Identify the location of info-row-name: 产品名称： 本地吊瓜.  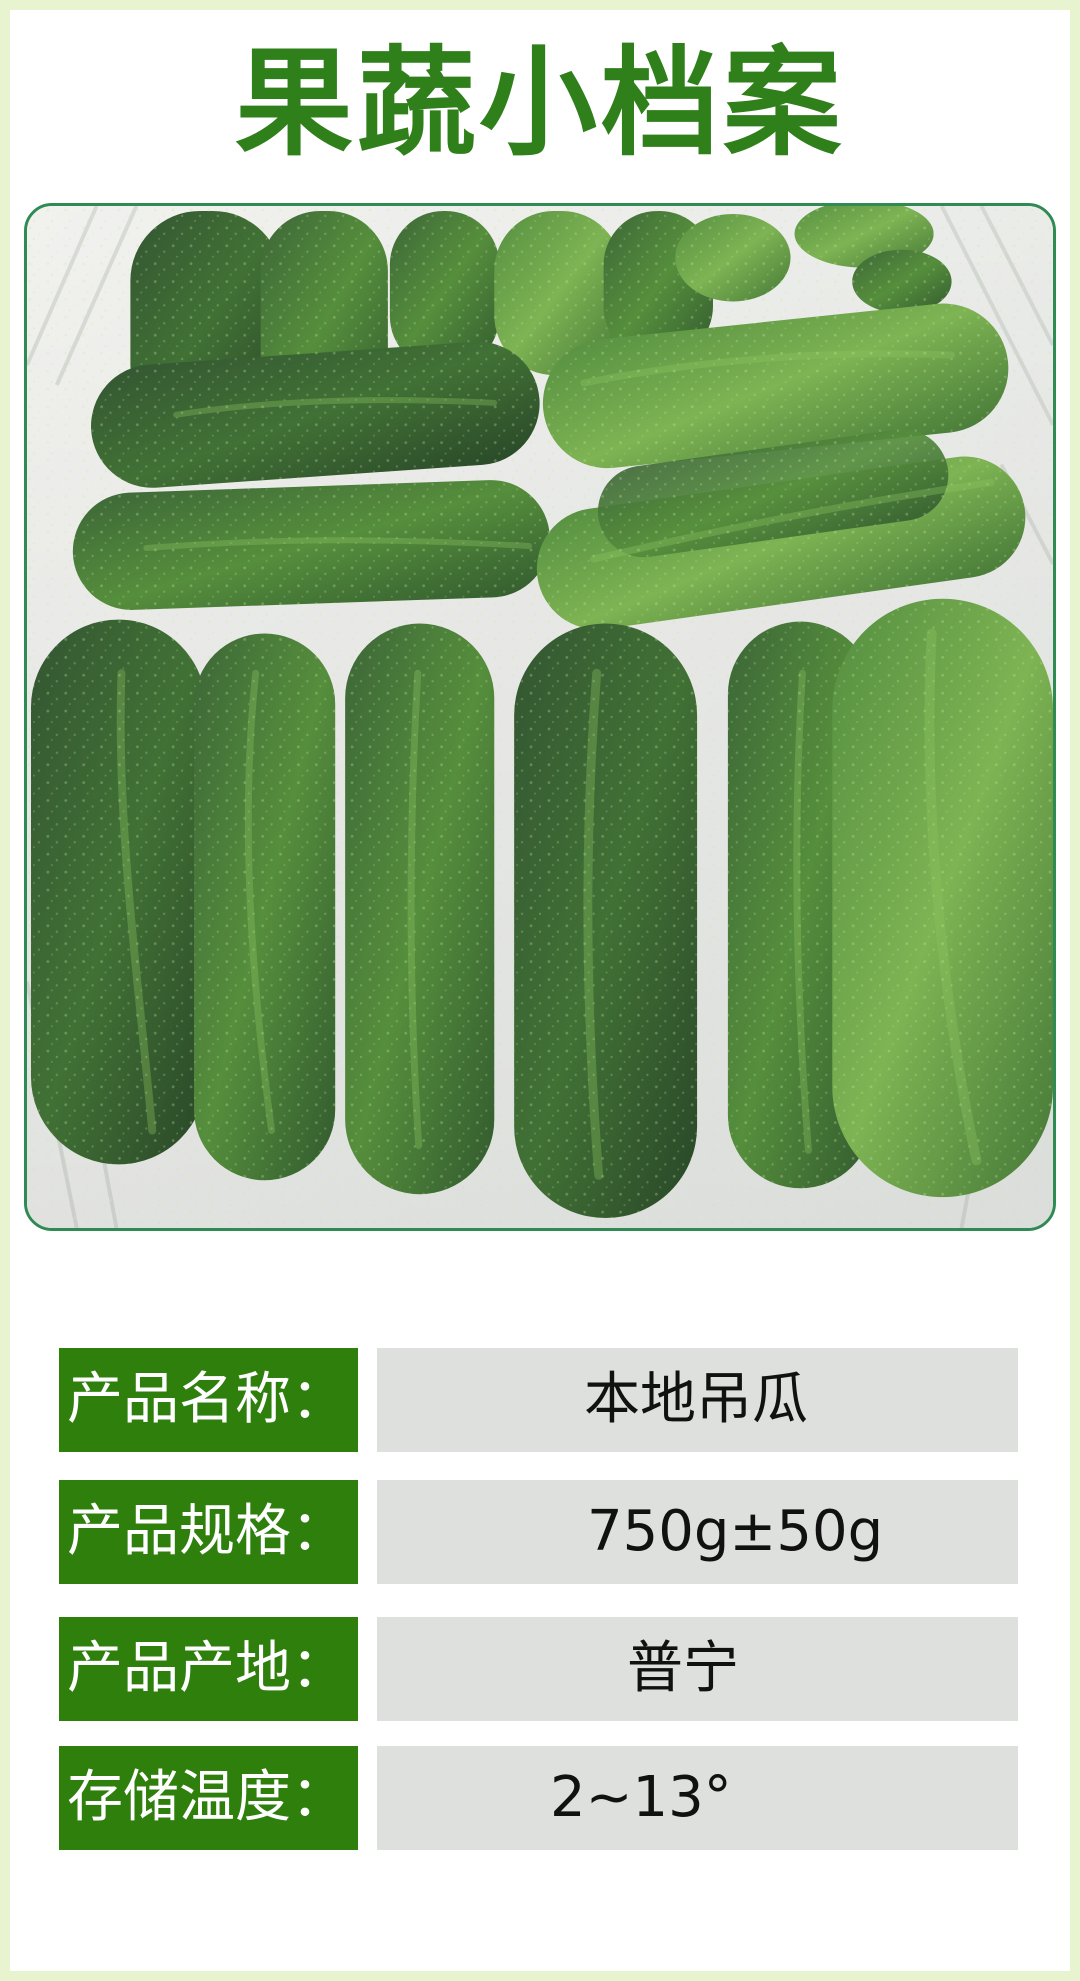
(538, 1400).